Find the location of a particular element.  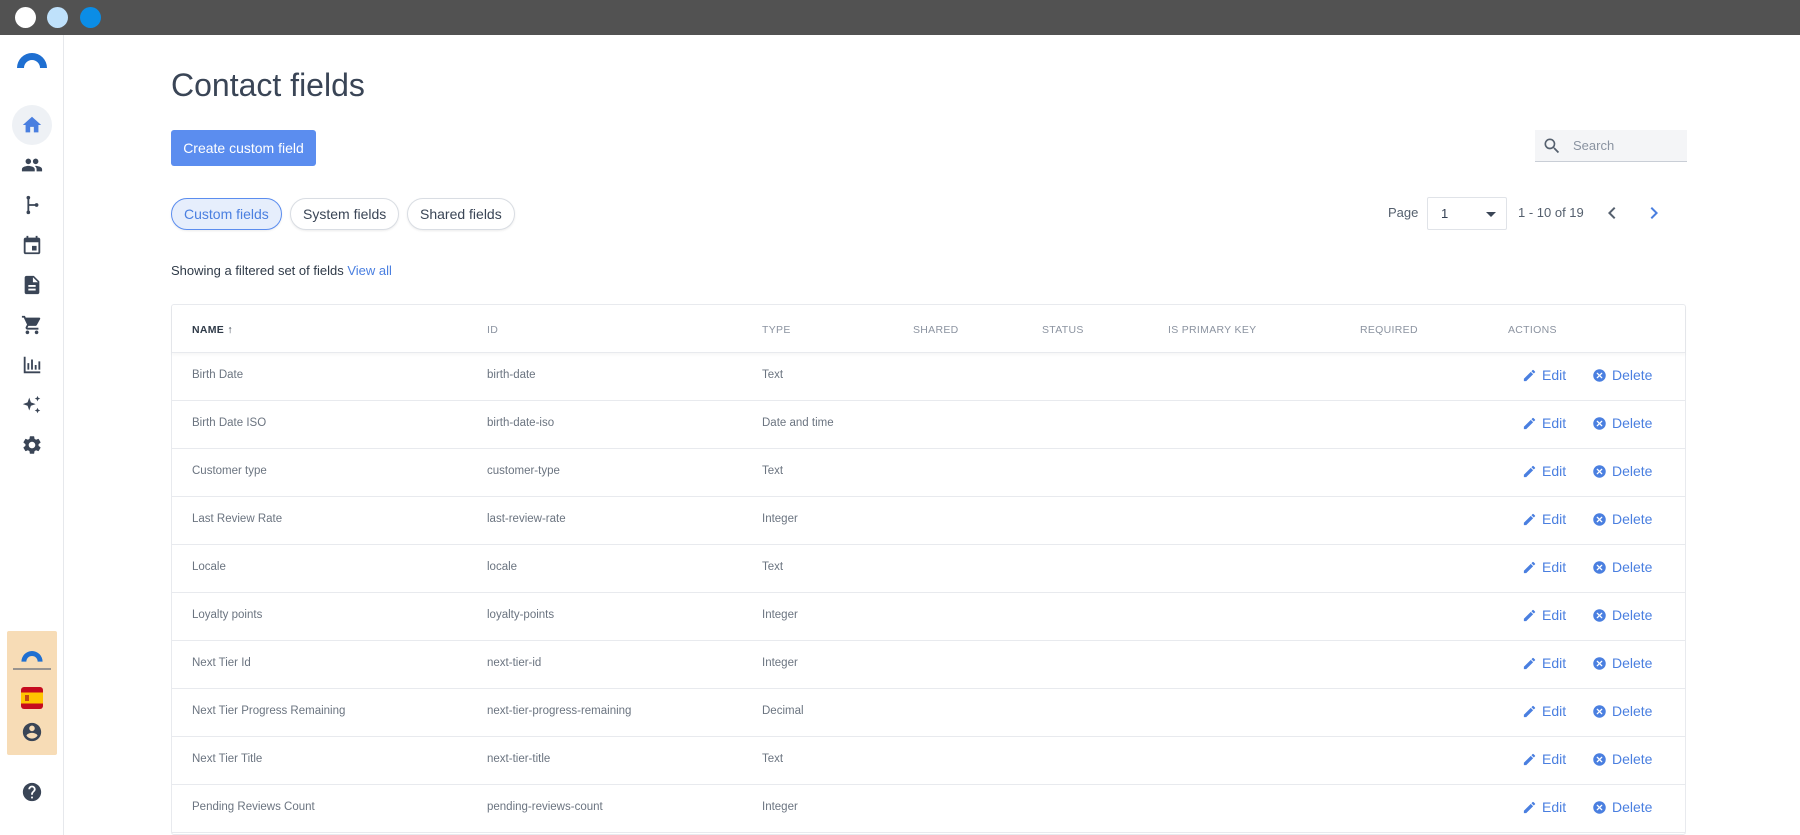

window-titlebar is located at coordinates (900, 17).